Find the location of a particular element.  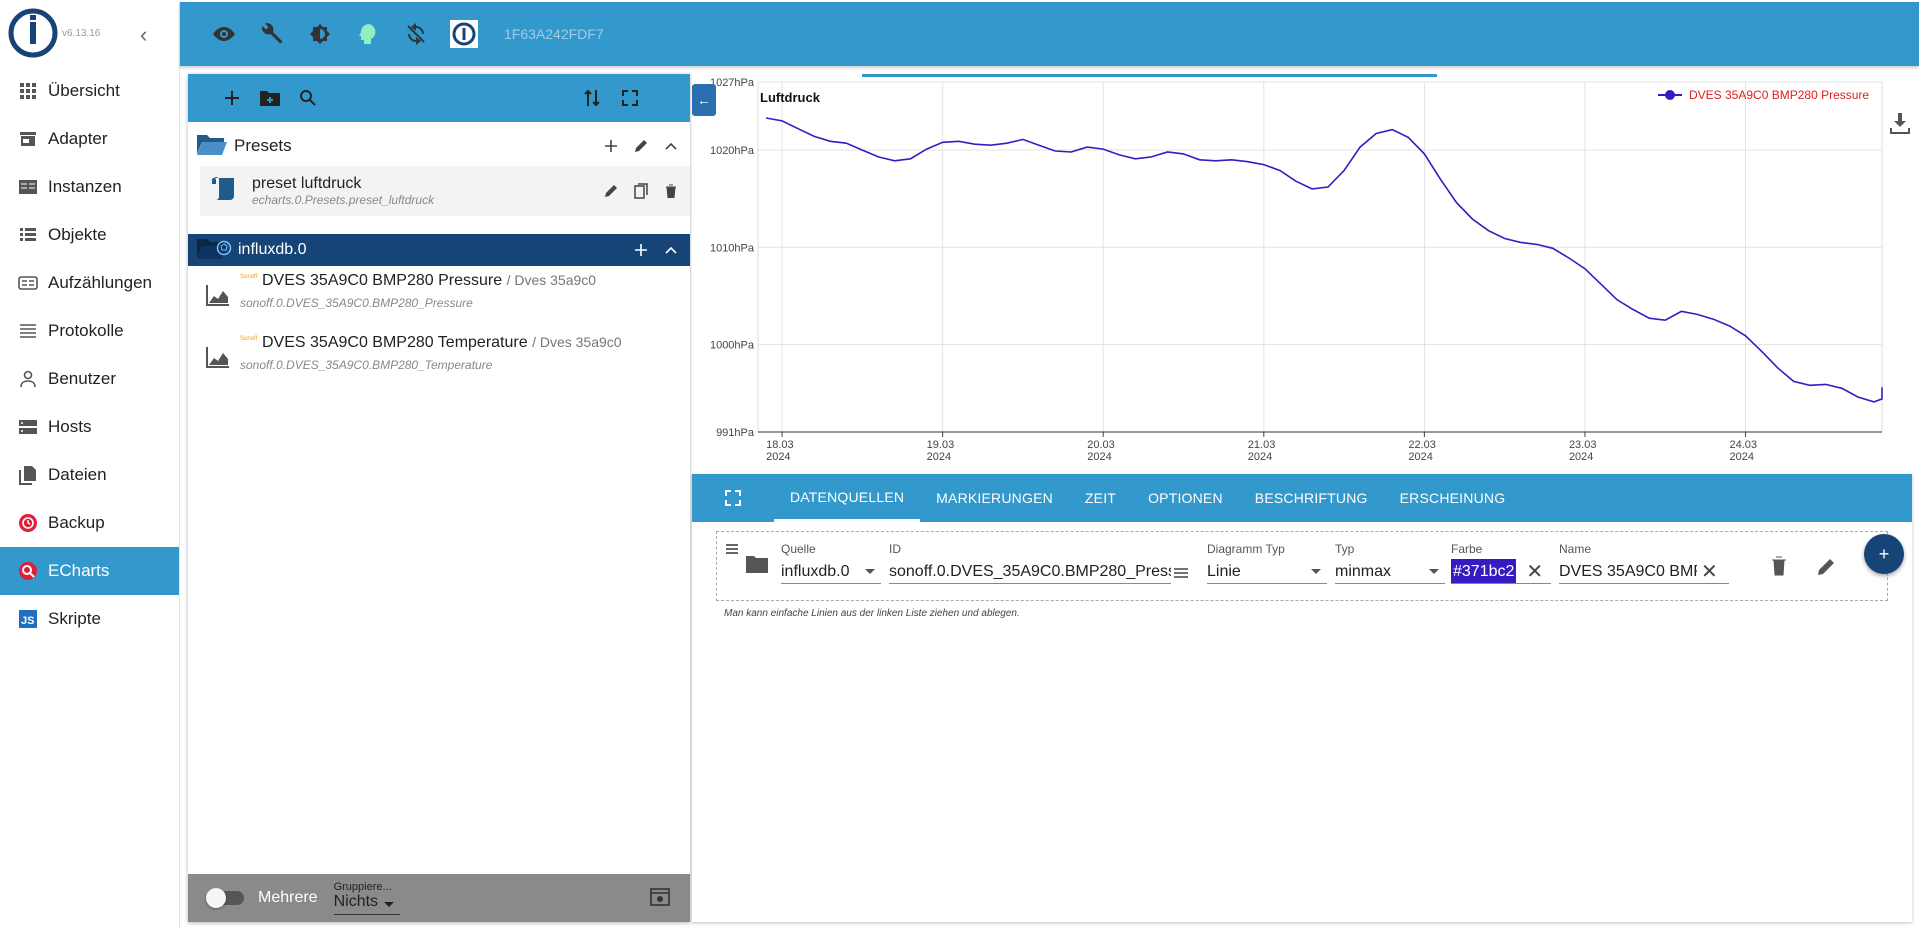

clear-name-icon: ✕ is located at coordinates (1709, 571).